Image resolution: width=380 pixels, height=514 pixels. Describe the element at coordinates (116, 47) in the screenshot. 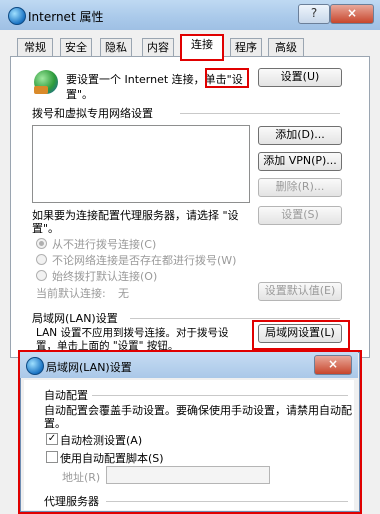

I see `tab-privacy: 隐私` at that location.